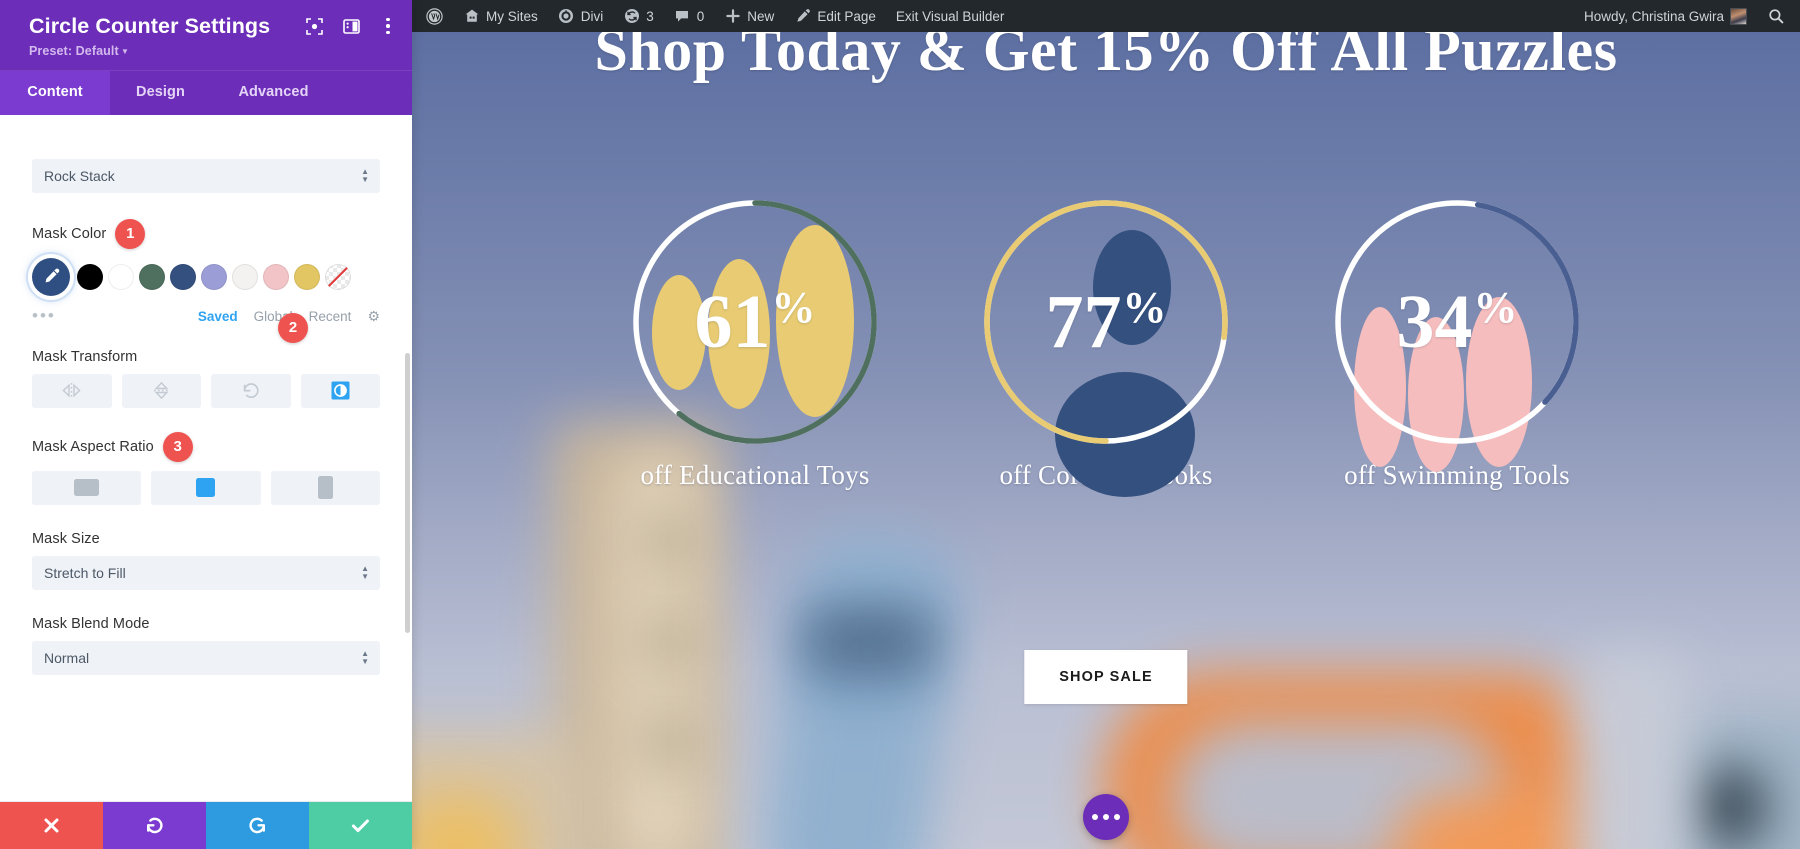  I want to click on mask-blend-mode-label-row: Mask Blend Mode, so click(206, 624).